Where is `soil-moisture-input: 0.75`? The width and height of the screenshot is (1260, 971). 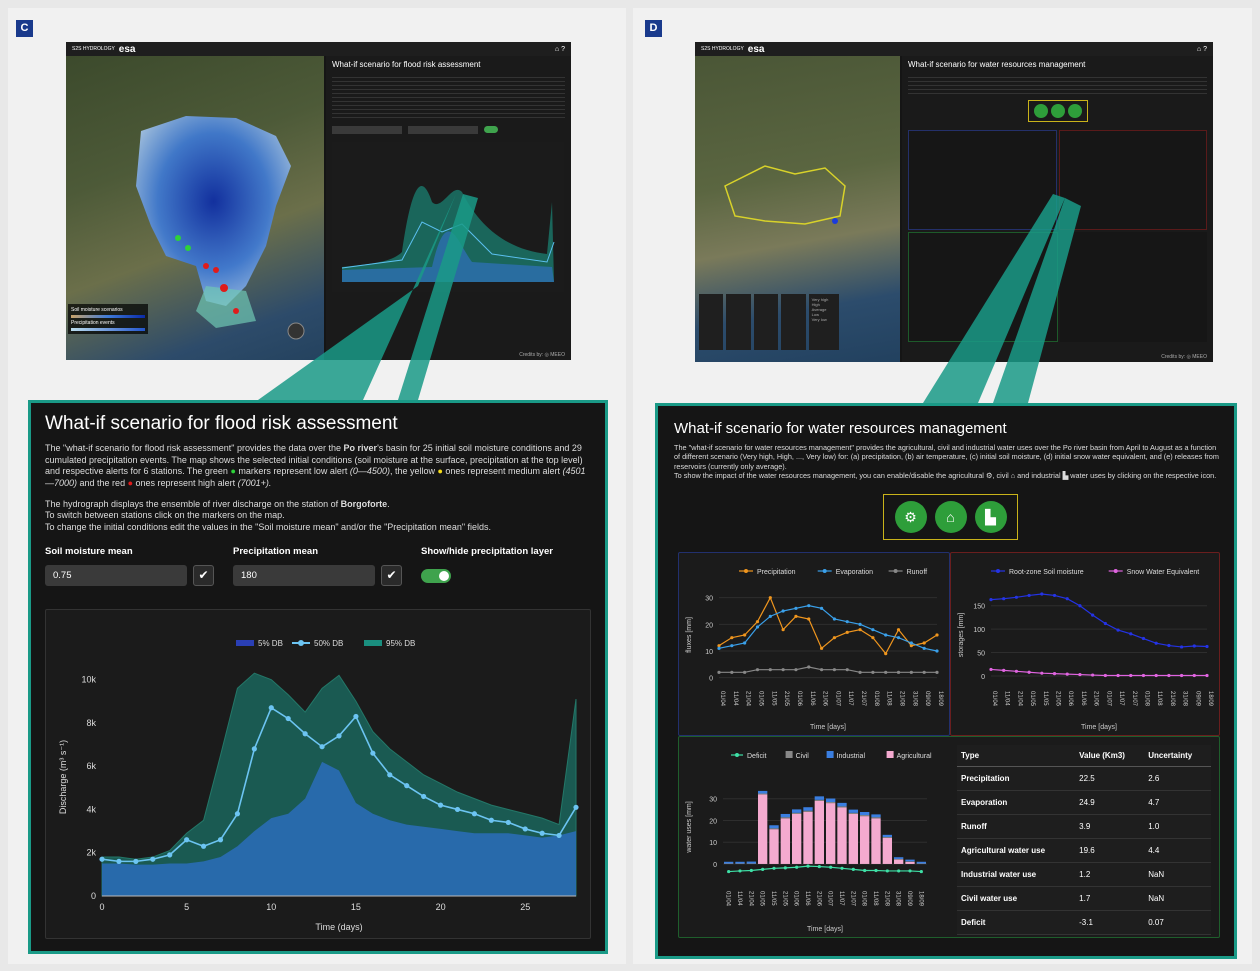 soil-moisture-input: 0.75 is located at coordinates (116, 575).